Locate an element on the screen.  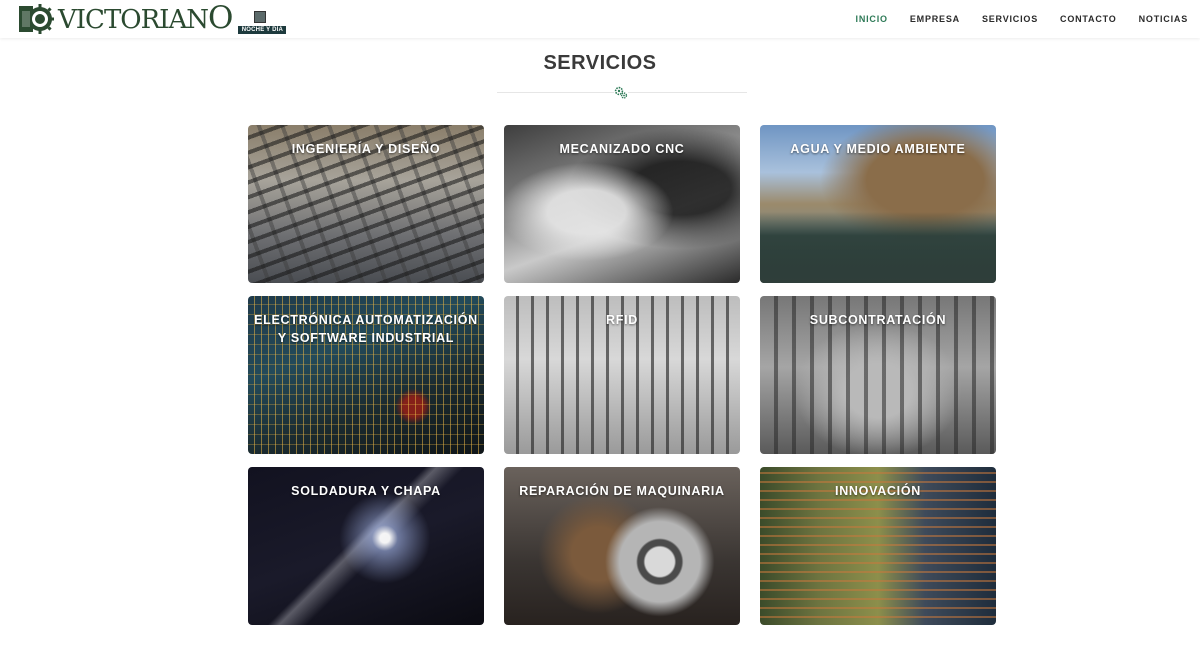
service-title: SOLDADURA Y CHAPA is located at coordinates (366, 491).